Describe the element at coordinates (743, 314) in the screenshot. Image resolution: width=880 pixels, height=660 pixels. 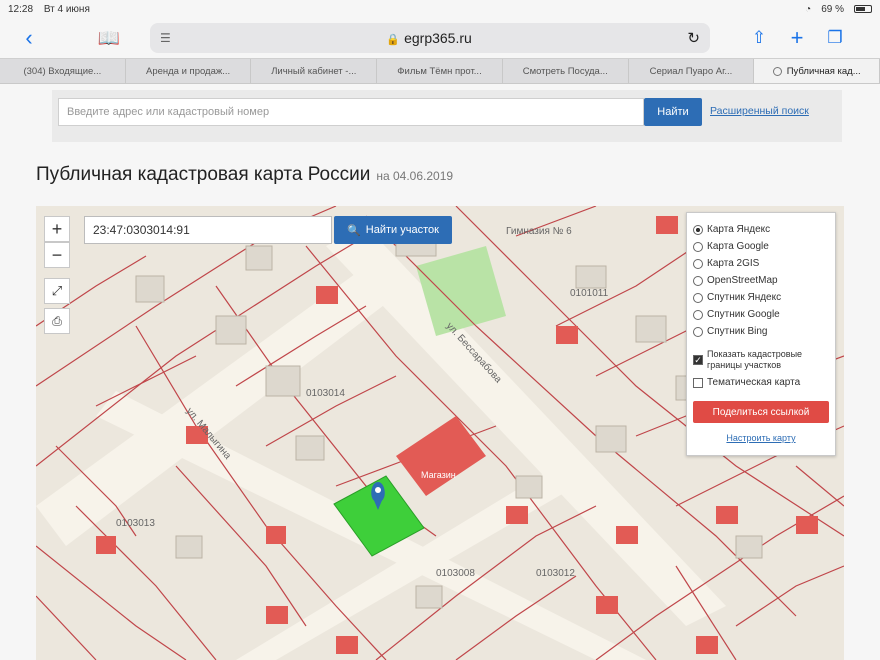
I see `layer-label: Спутник Google` at that location.